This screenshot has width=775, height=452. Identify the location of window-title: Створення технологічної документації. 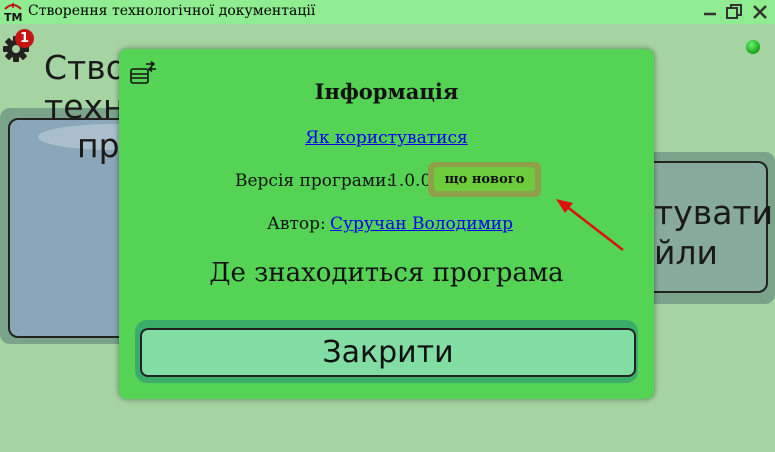
(172, 11).